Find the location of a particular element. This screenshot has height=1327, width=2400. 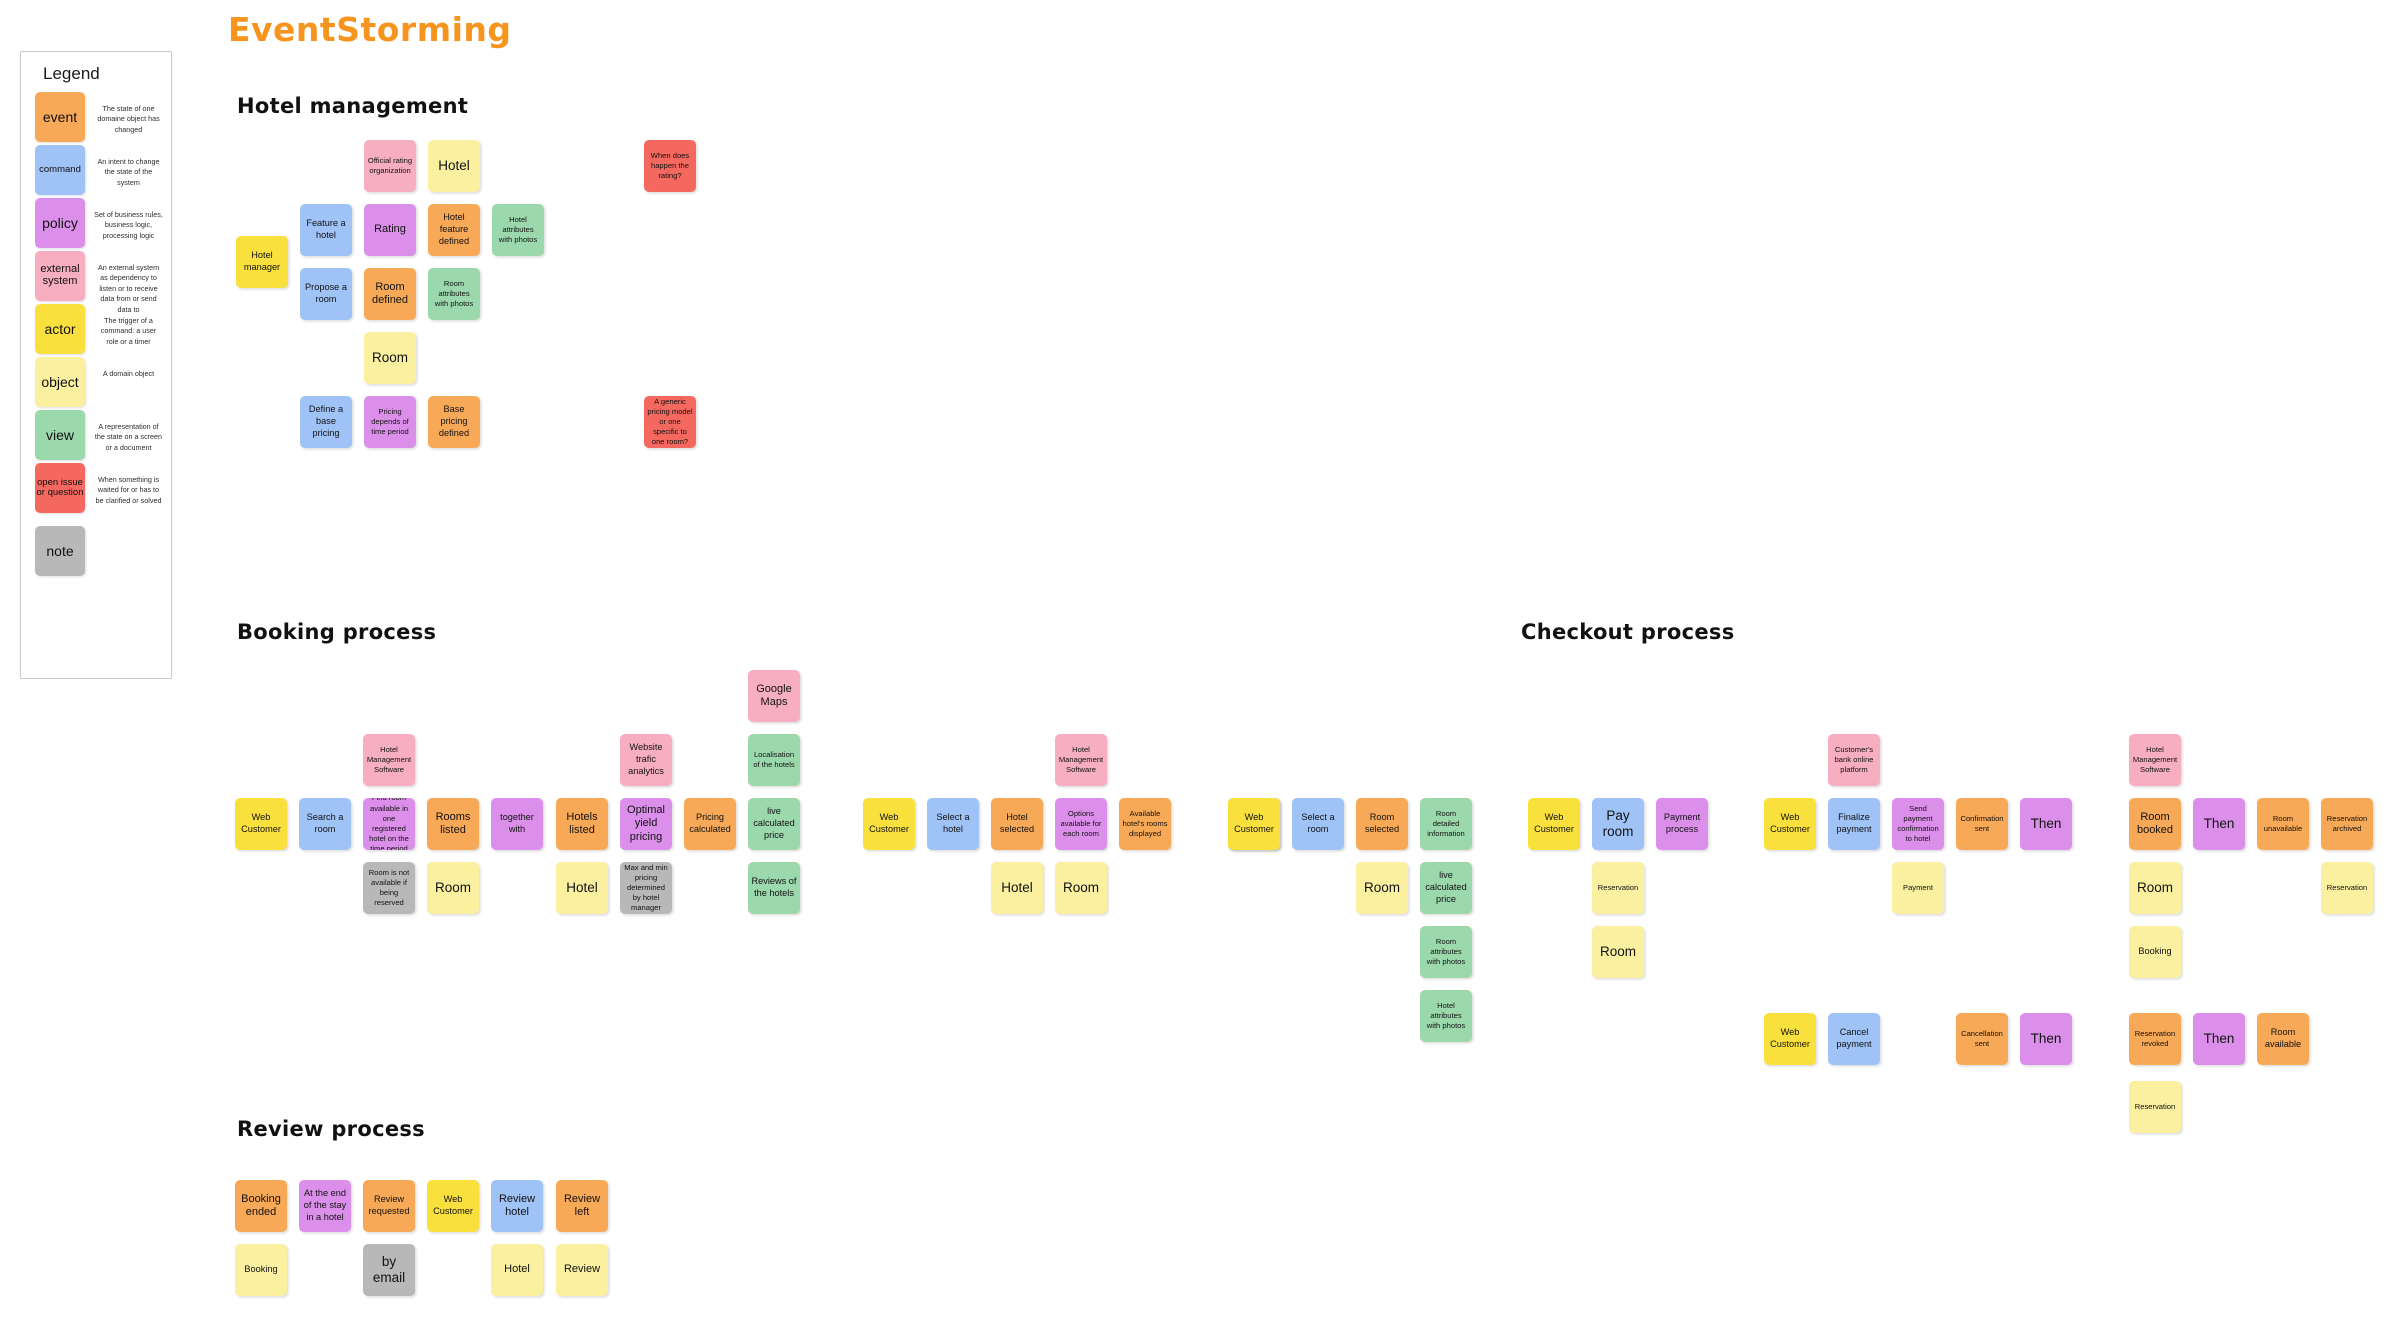

sticky-note-command-propose-a-room: Propose a room is located at coordinates (326, 294).